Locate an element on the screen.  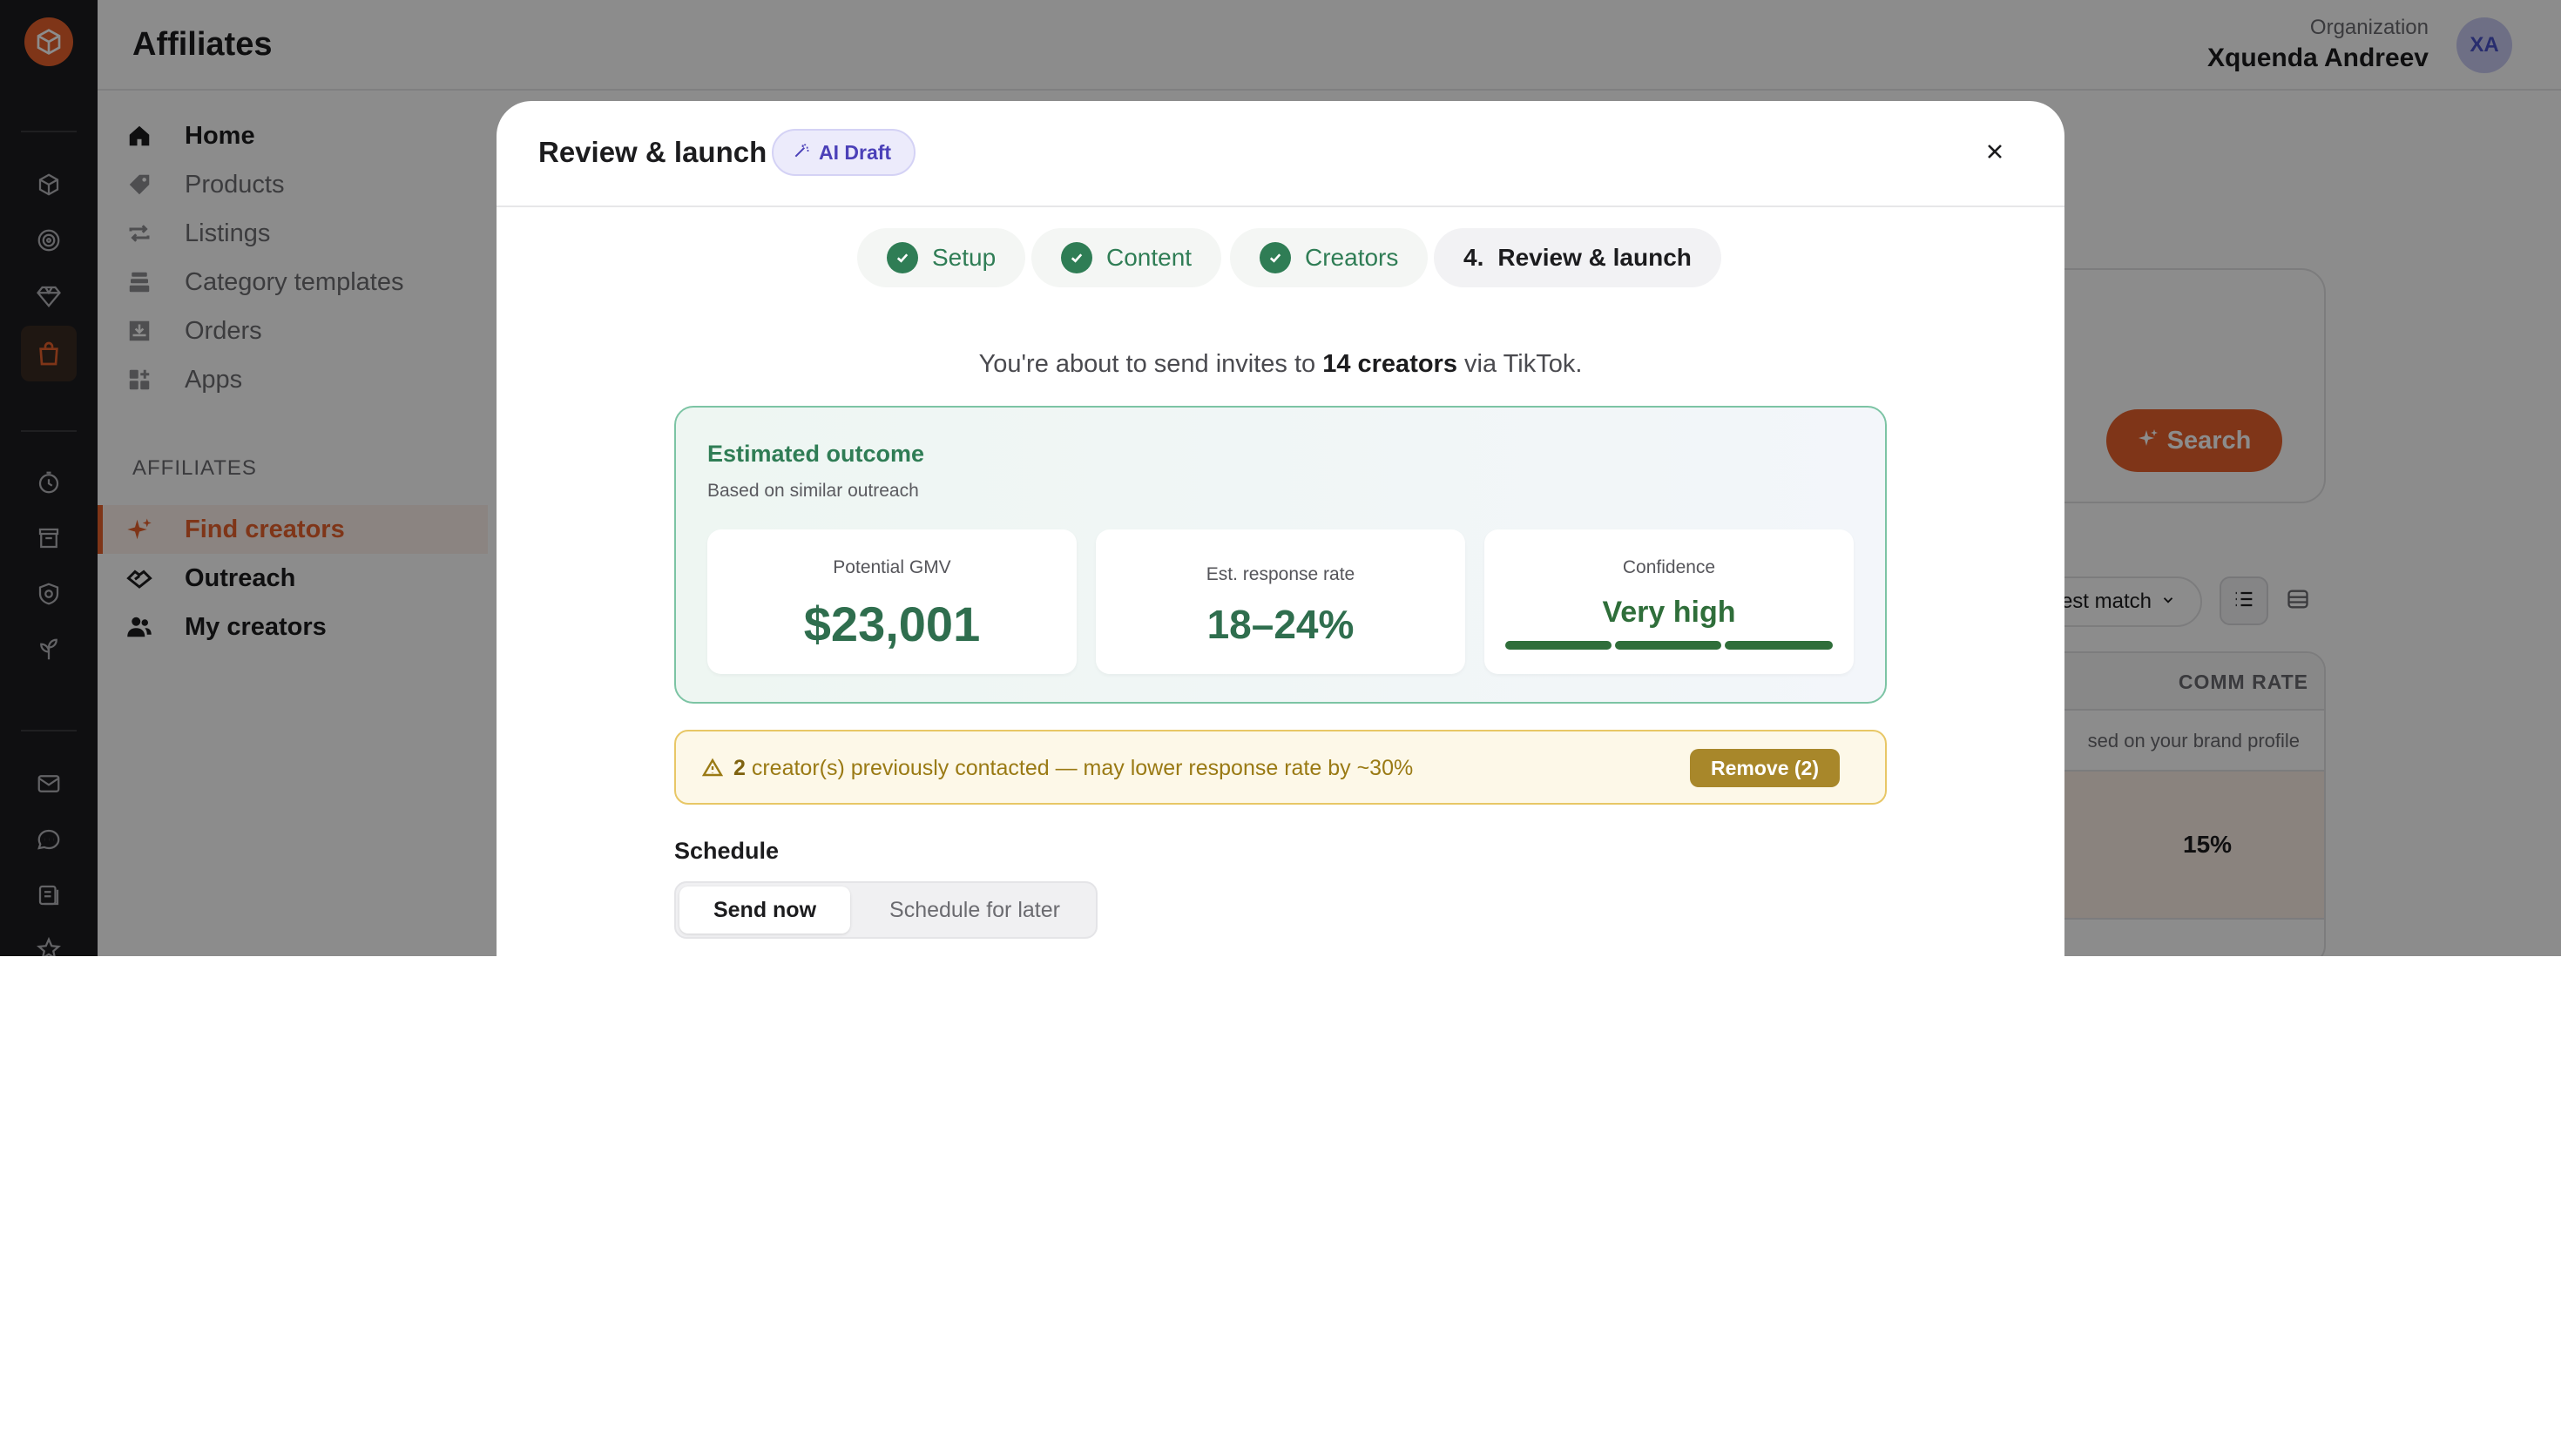
ai-draft-label: AI Draft is located at coordinates (855, 152).